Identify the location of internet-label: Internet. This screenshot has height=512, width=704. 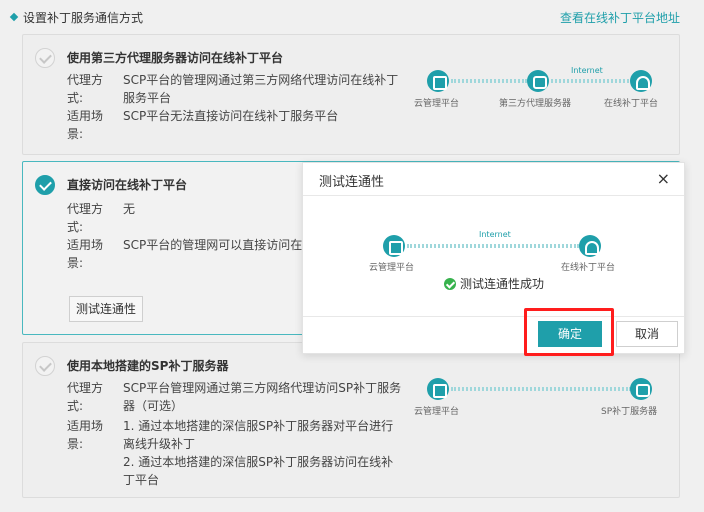
(495, 234).